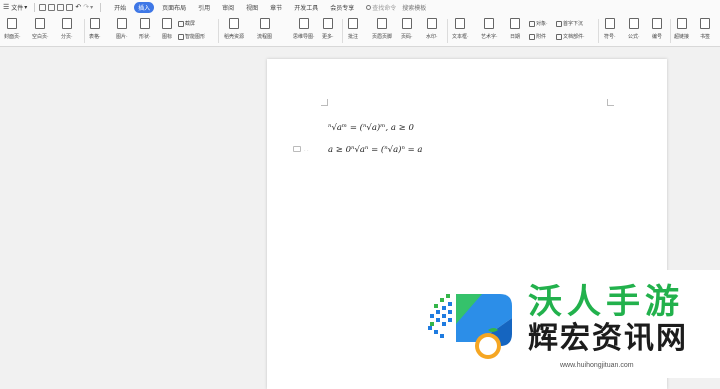  I want to click on word-art-button: 艺术字·, so click(489, 29).